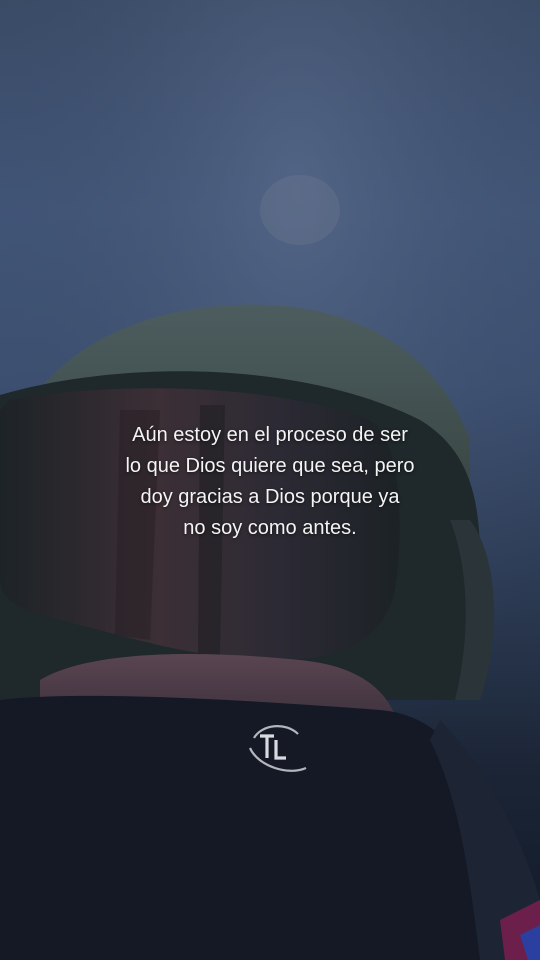 This screenshot has height=960, width=540. What do you see at coordinates (277, 748) in the screenshot?
I see `watermark-logo` at bounding box center [277, 748].